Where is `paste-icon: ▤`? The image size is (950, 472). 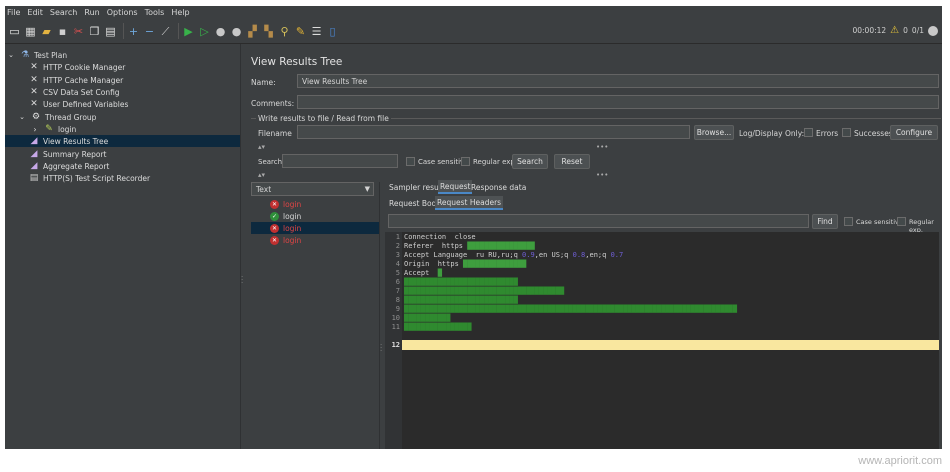 paste-icon: ▤ is located at coordinates (110, 31).